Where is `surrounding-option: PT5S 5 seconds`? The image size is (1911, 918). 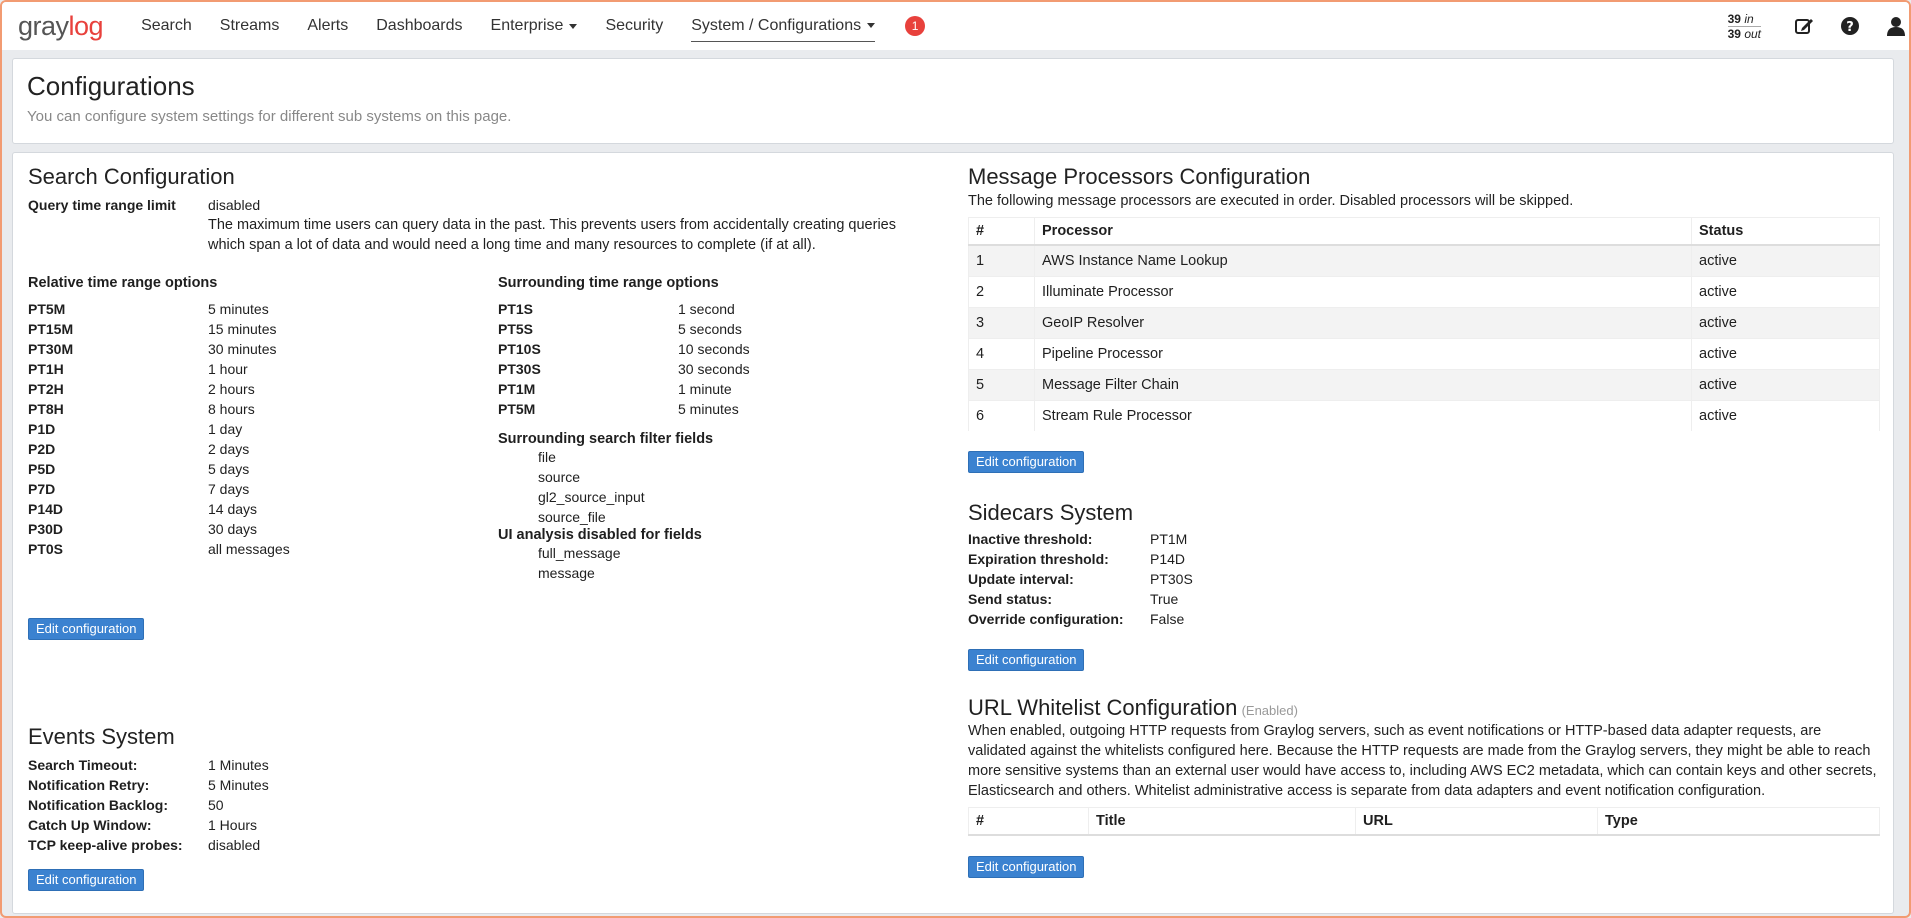
surrounding-option: PT5S 5 seconds is located at coordinates (718, 329).